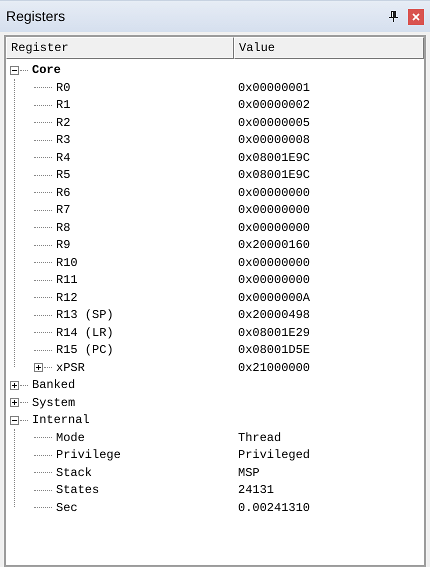  Describe the element at coordinates (249, 473) in the screenshot. I see `register-value: MSP` at that location.